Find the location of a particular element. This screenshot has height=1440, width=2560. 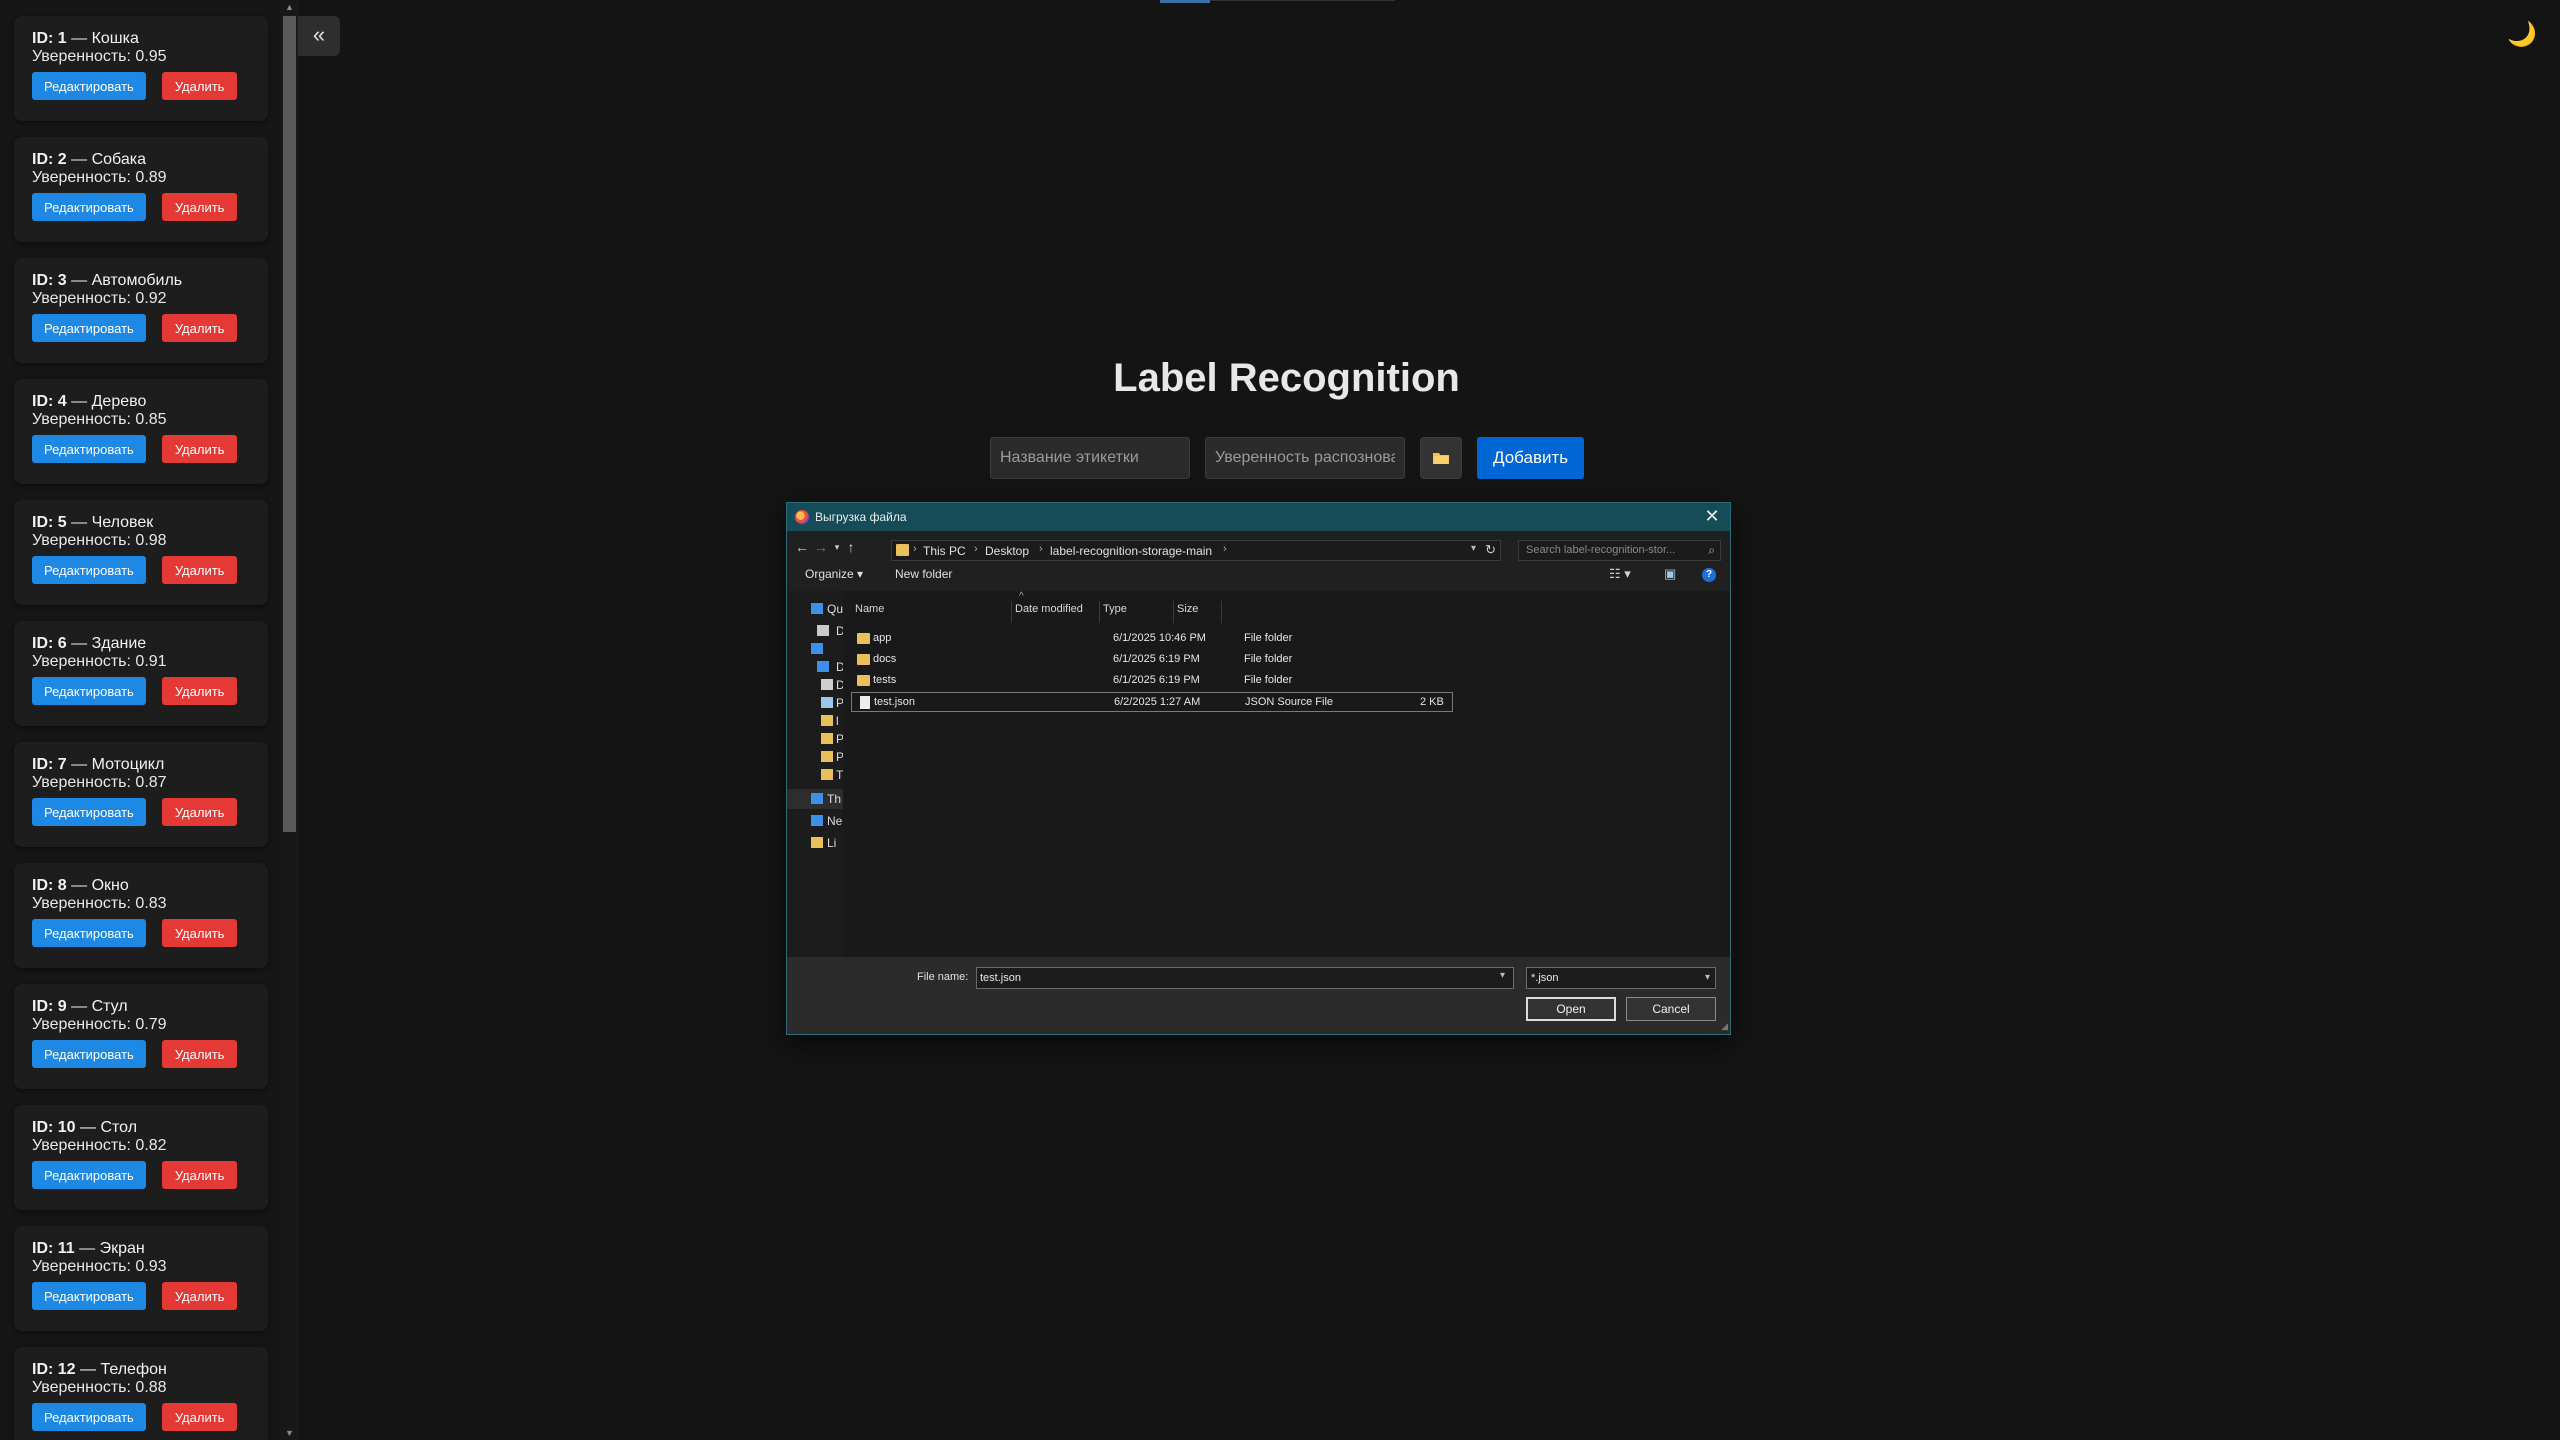

file-row: app 6/1/2025 10:46 PM File folder is located at coordinates (1152, 639).